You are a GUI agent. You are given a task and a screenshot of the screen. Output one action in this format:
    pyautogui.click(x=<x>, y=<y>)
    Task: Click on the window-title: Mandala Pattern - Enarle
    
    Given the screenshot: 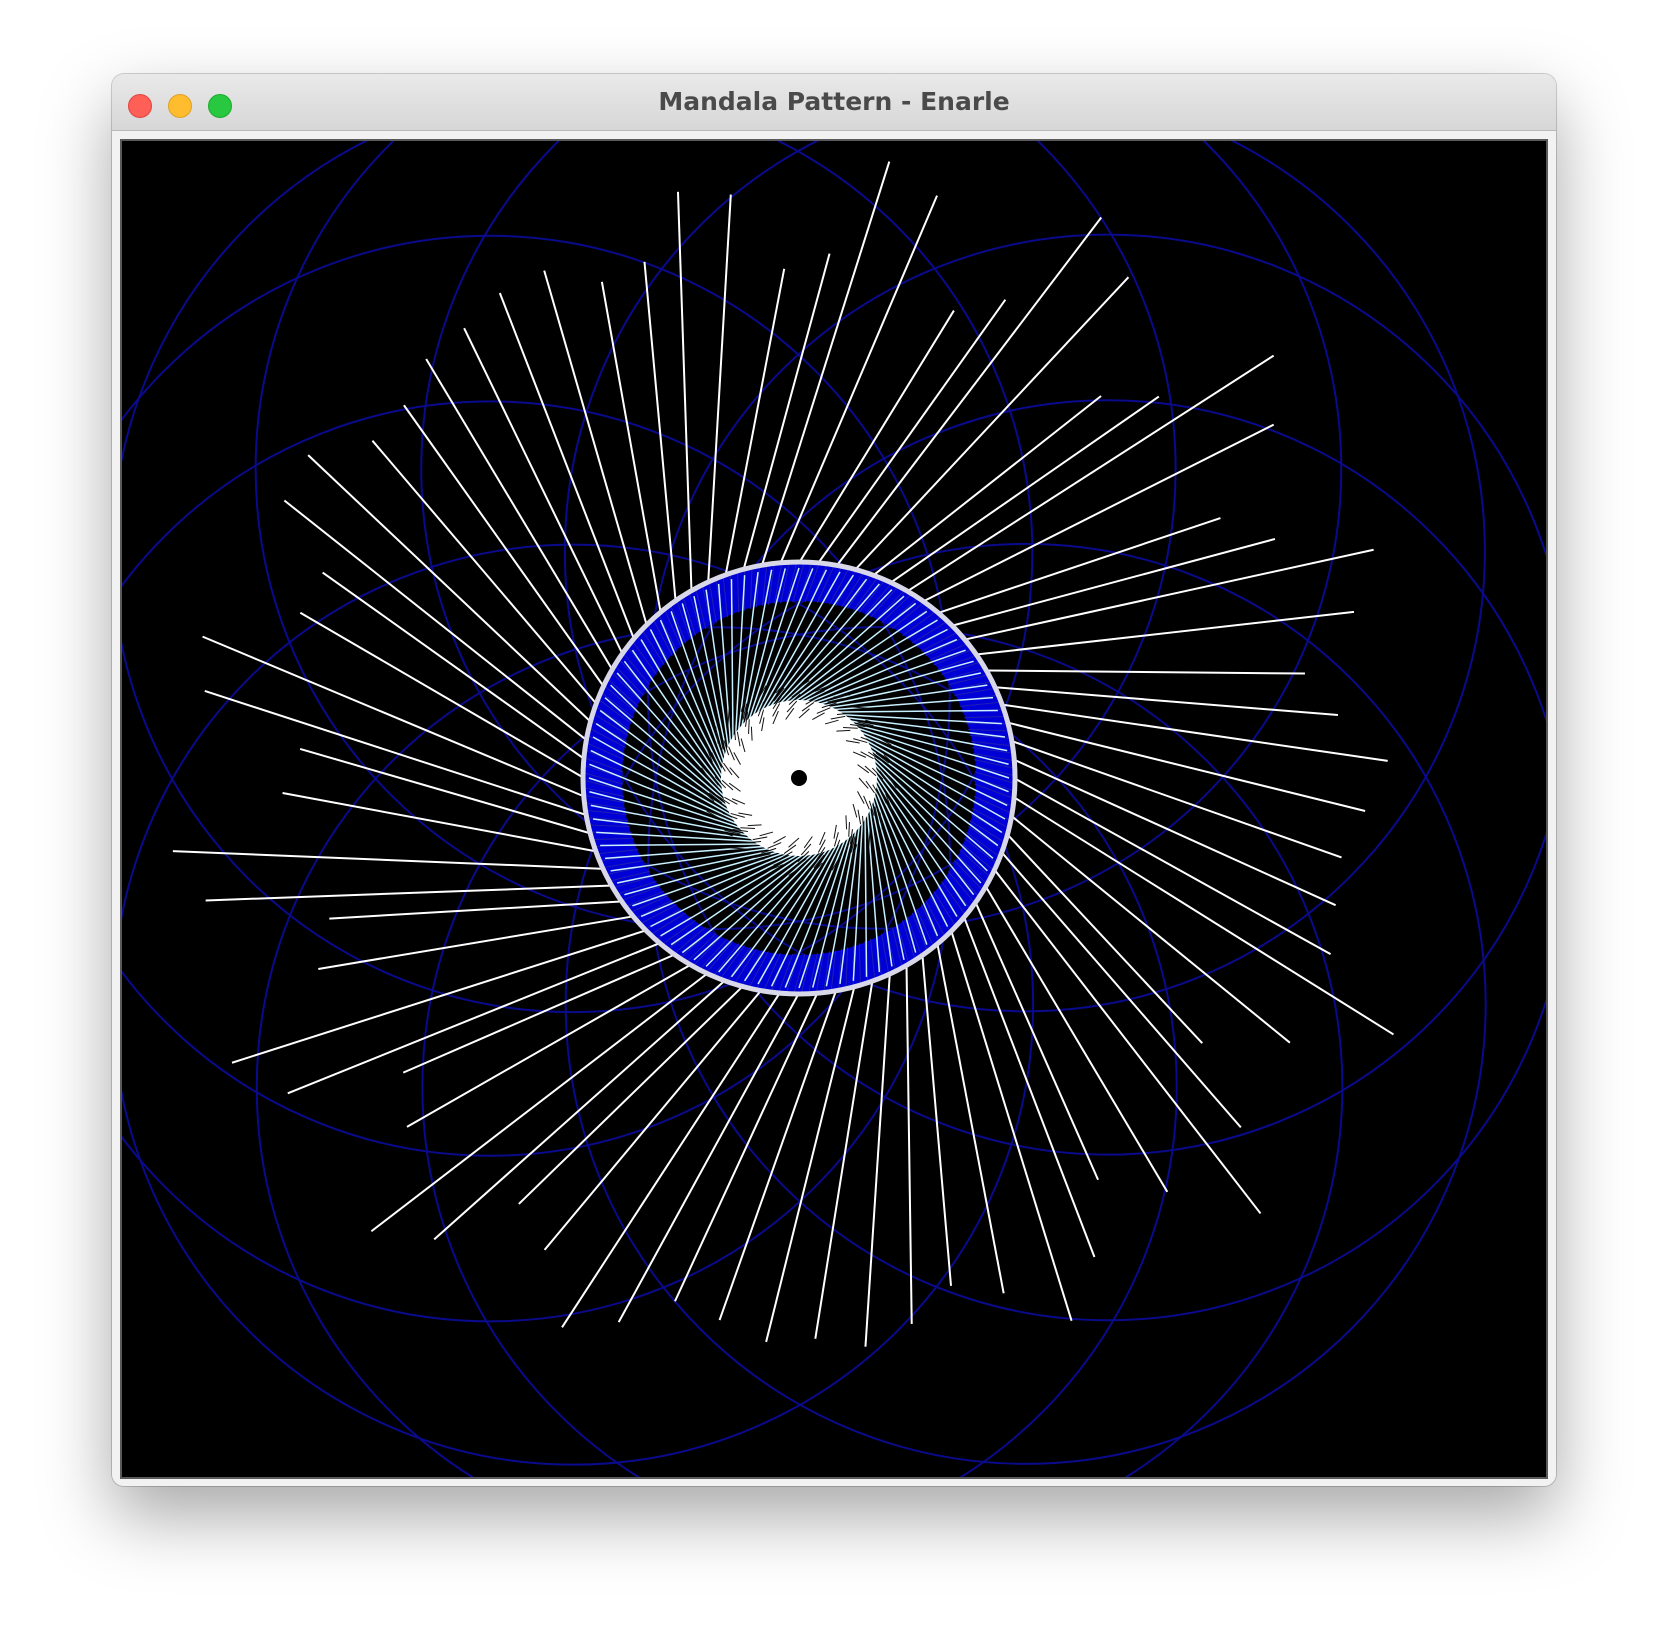 What is the action you would take?
    pyautogui.click(x=834, y=101)
    